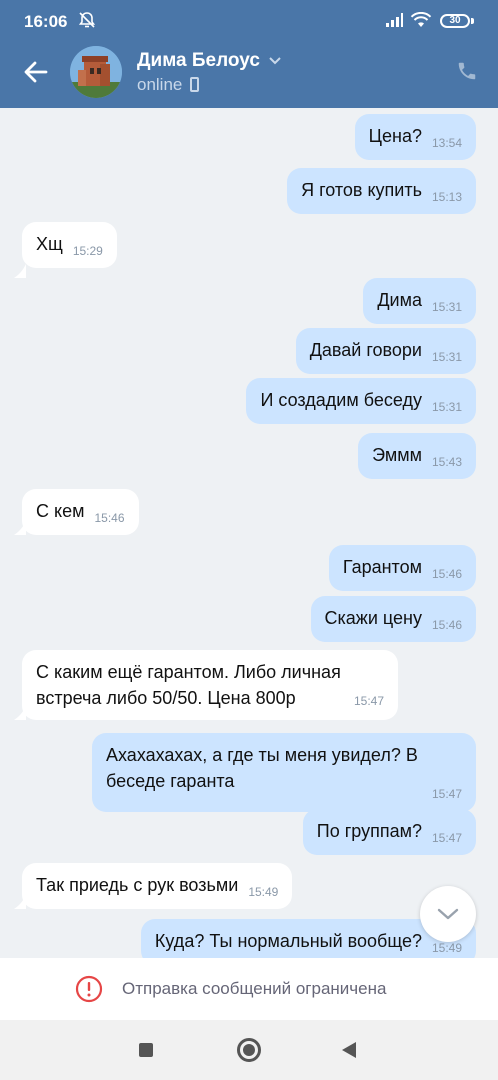  Describe the element at coordinates (394, 20) in the screenshot. I see `signal-icon` at that location.